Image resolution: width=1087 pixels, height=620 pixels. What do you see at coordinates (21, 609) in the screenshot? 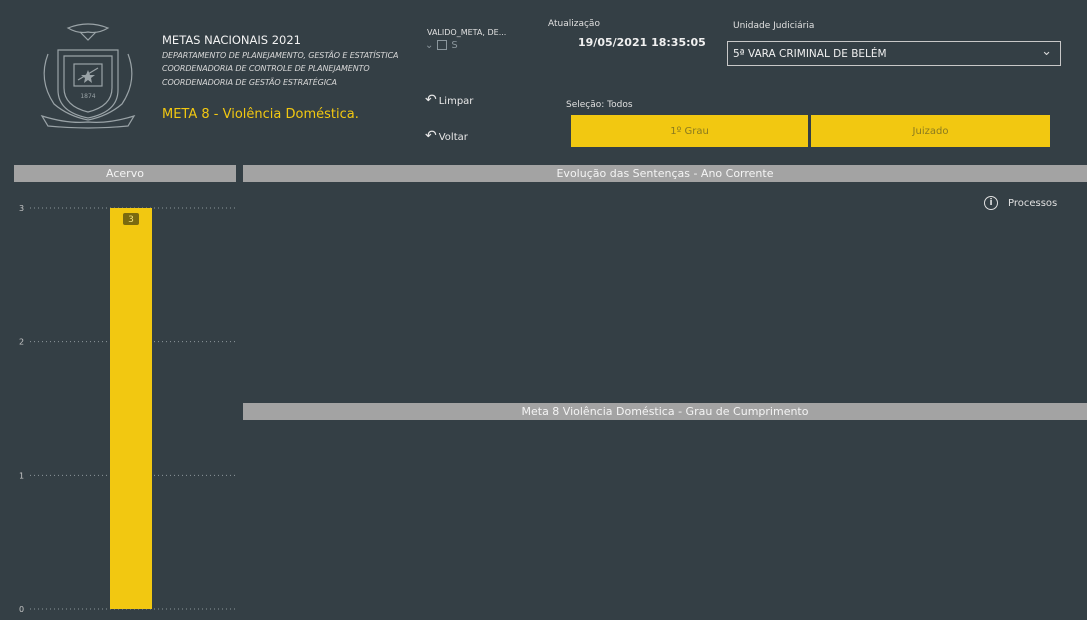
I see `y-tick-label: 0` at bounding box center [21, 609].